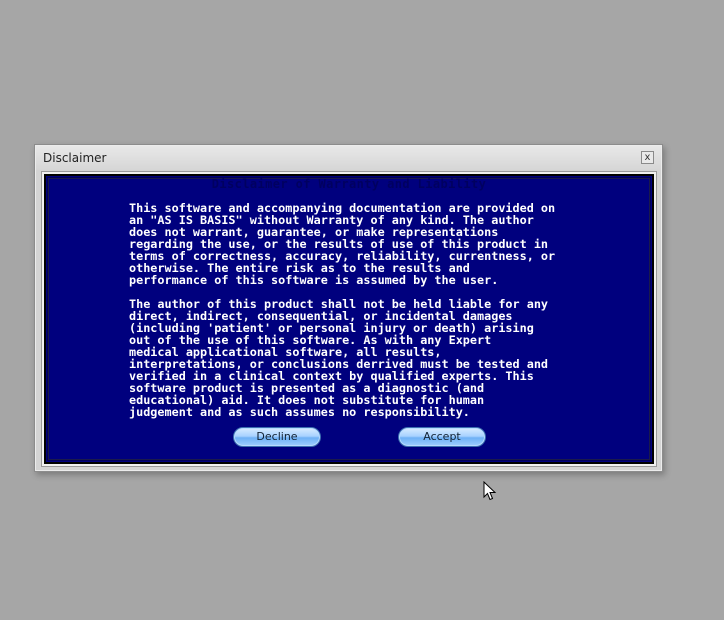 Image resolution: width=724 pixels, height=620 pixels. What do you see at coordinates (647, 157) in the screenshot?
I see `close-button: x` at bounding box center [647, 157].